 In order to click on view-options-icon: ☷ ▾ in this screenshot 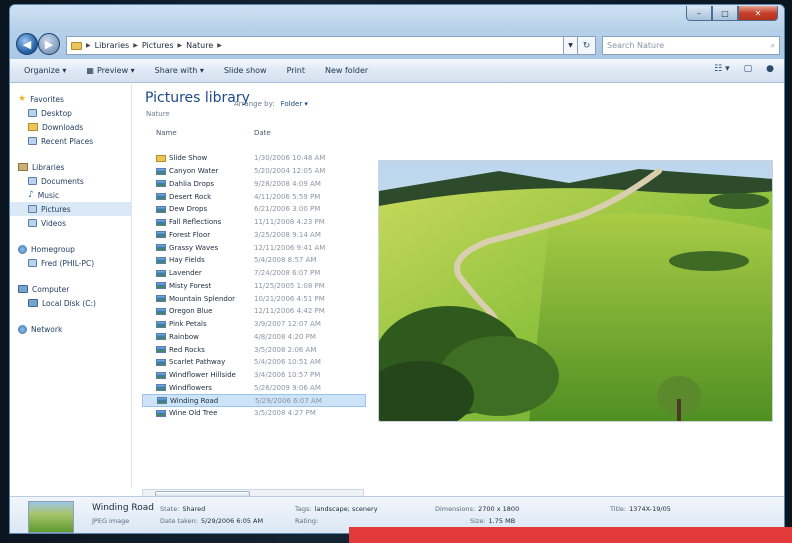, I will do `click(721, 69)`.